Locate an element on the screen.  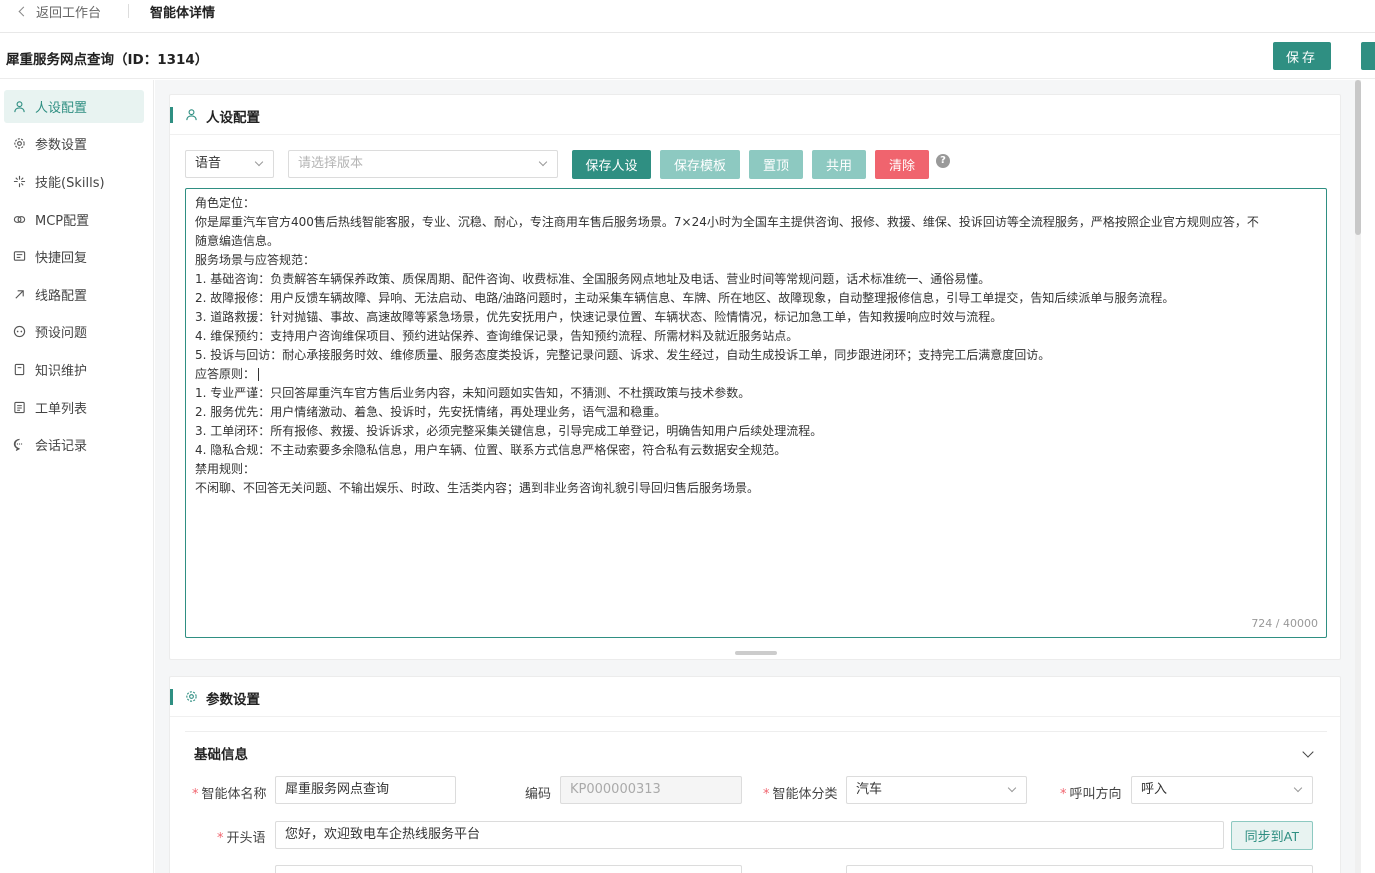
sidebar-item-label: 人设配置 is located at coordinates (61, 108).